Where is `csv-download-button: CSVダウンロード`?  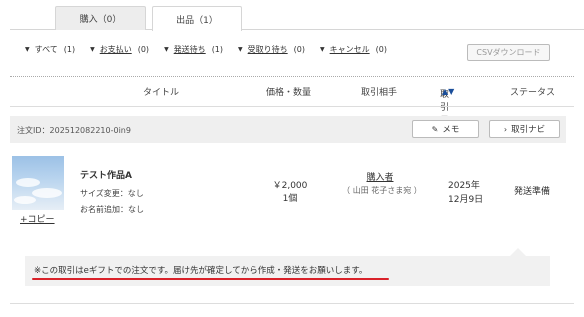 csv-download-button: CSVダウンロード is located at coordinates (508, 52).